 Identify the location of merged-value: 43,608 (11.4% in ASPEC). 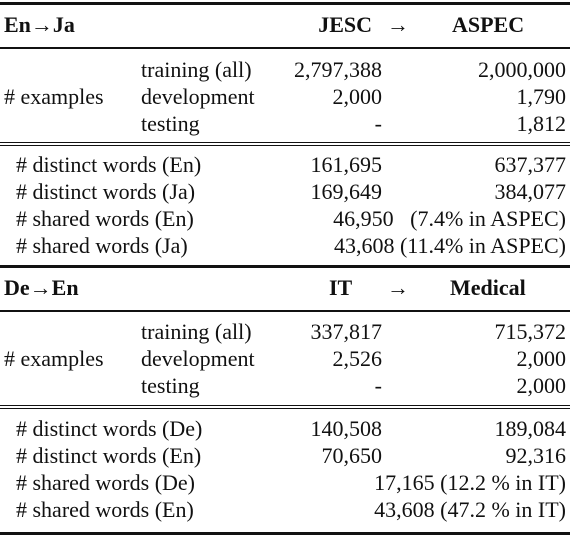
(449, 245).